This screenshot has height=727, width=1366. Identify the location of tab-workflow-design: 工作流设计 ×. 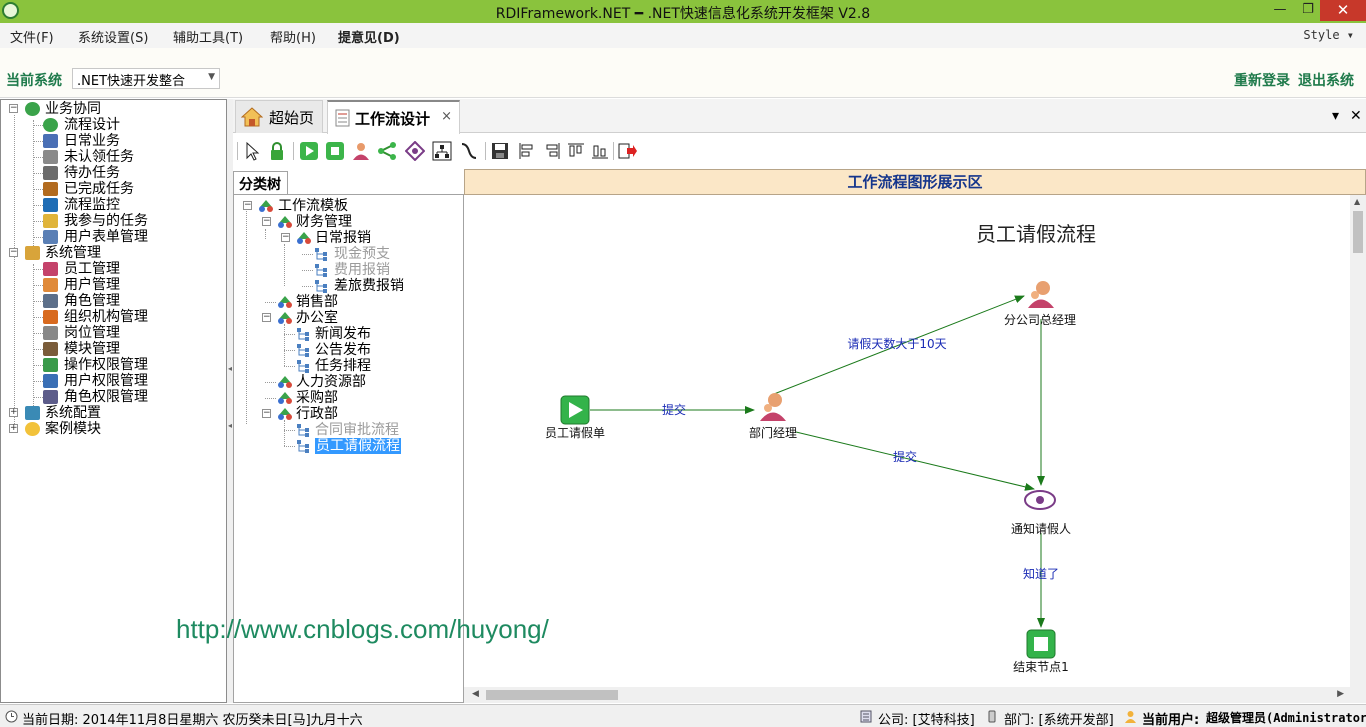
(393, 117).